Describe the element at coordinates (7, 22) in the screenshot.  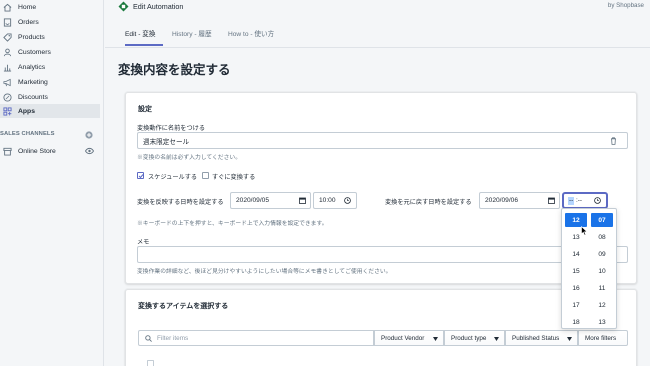
I see `orders-icon` at that location.